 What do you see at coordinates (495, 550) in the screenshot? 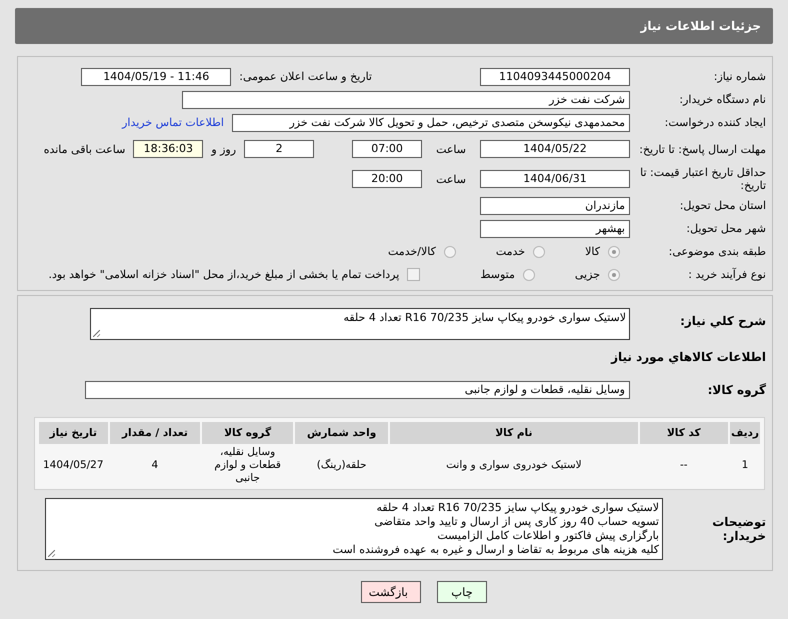
I see `notes-line: کلیه هزینه های مربوط به تقاضا و ارسال و غیره به عهده فروشنده است` at bounding box center [495, 550].